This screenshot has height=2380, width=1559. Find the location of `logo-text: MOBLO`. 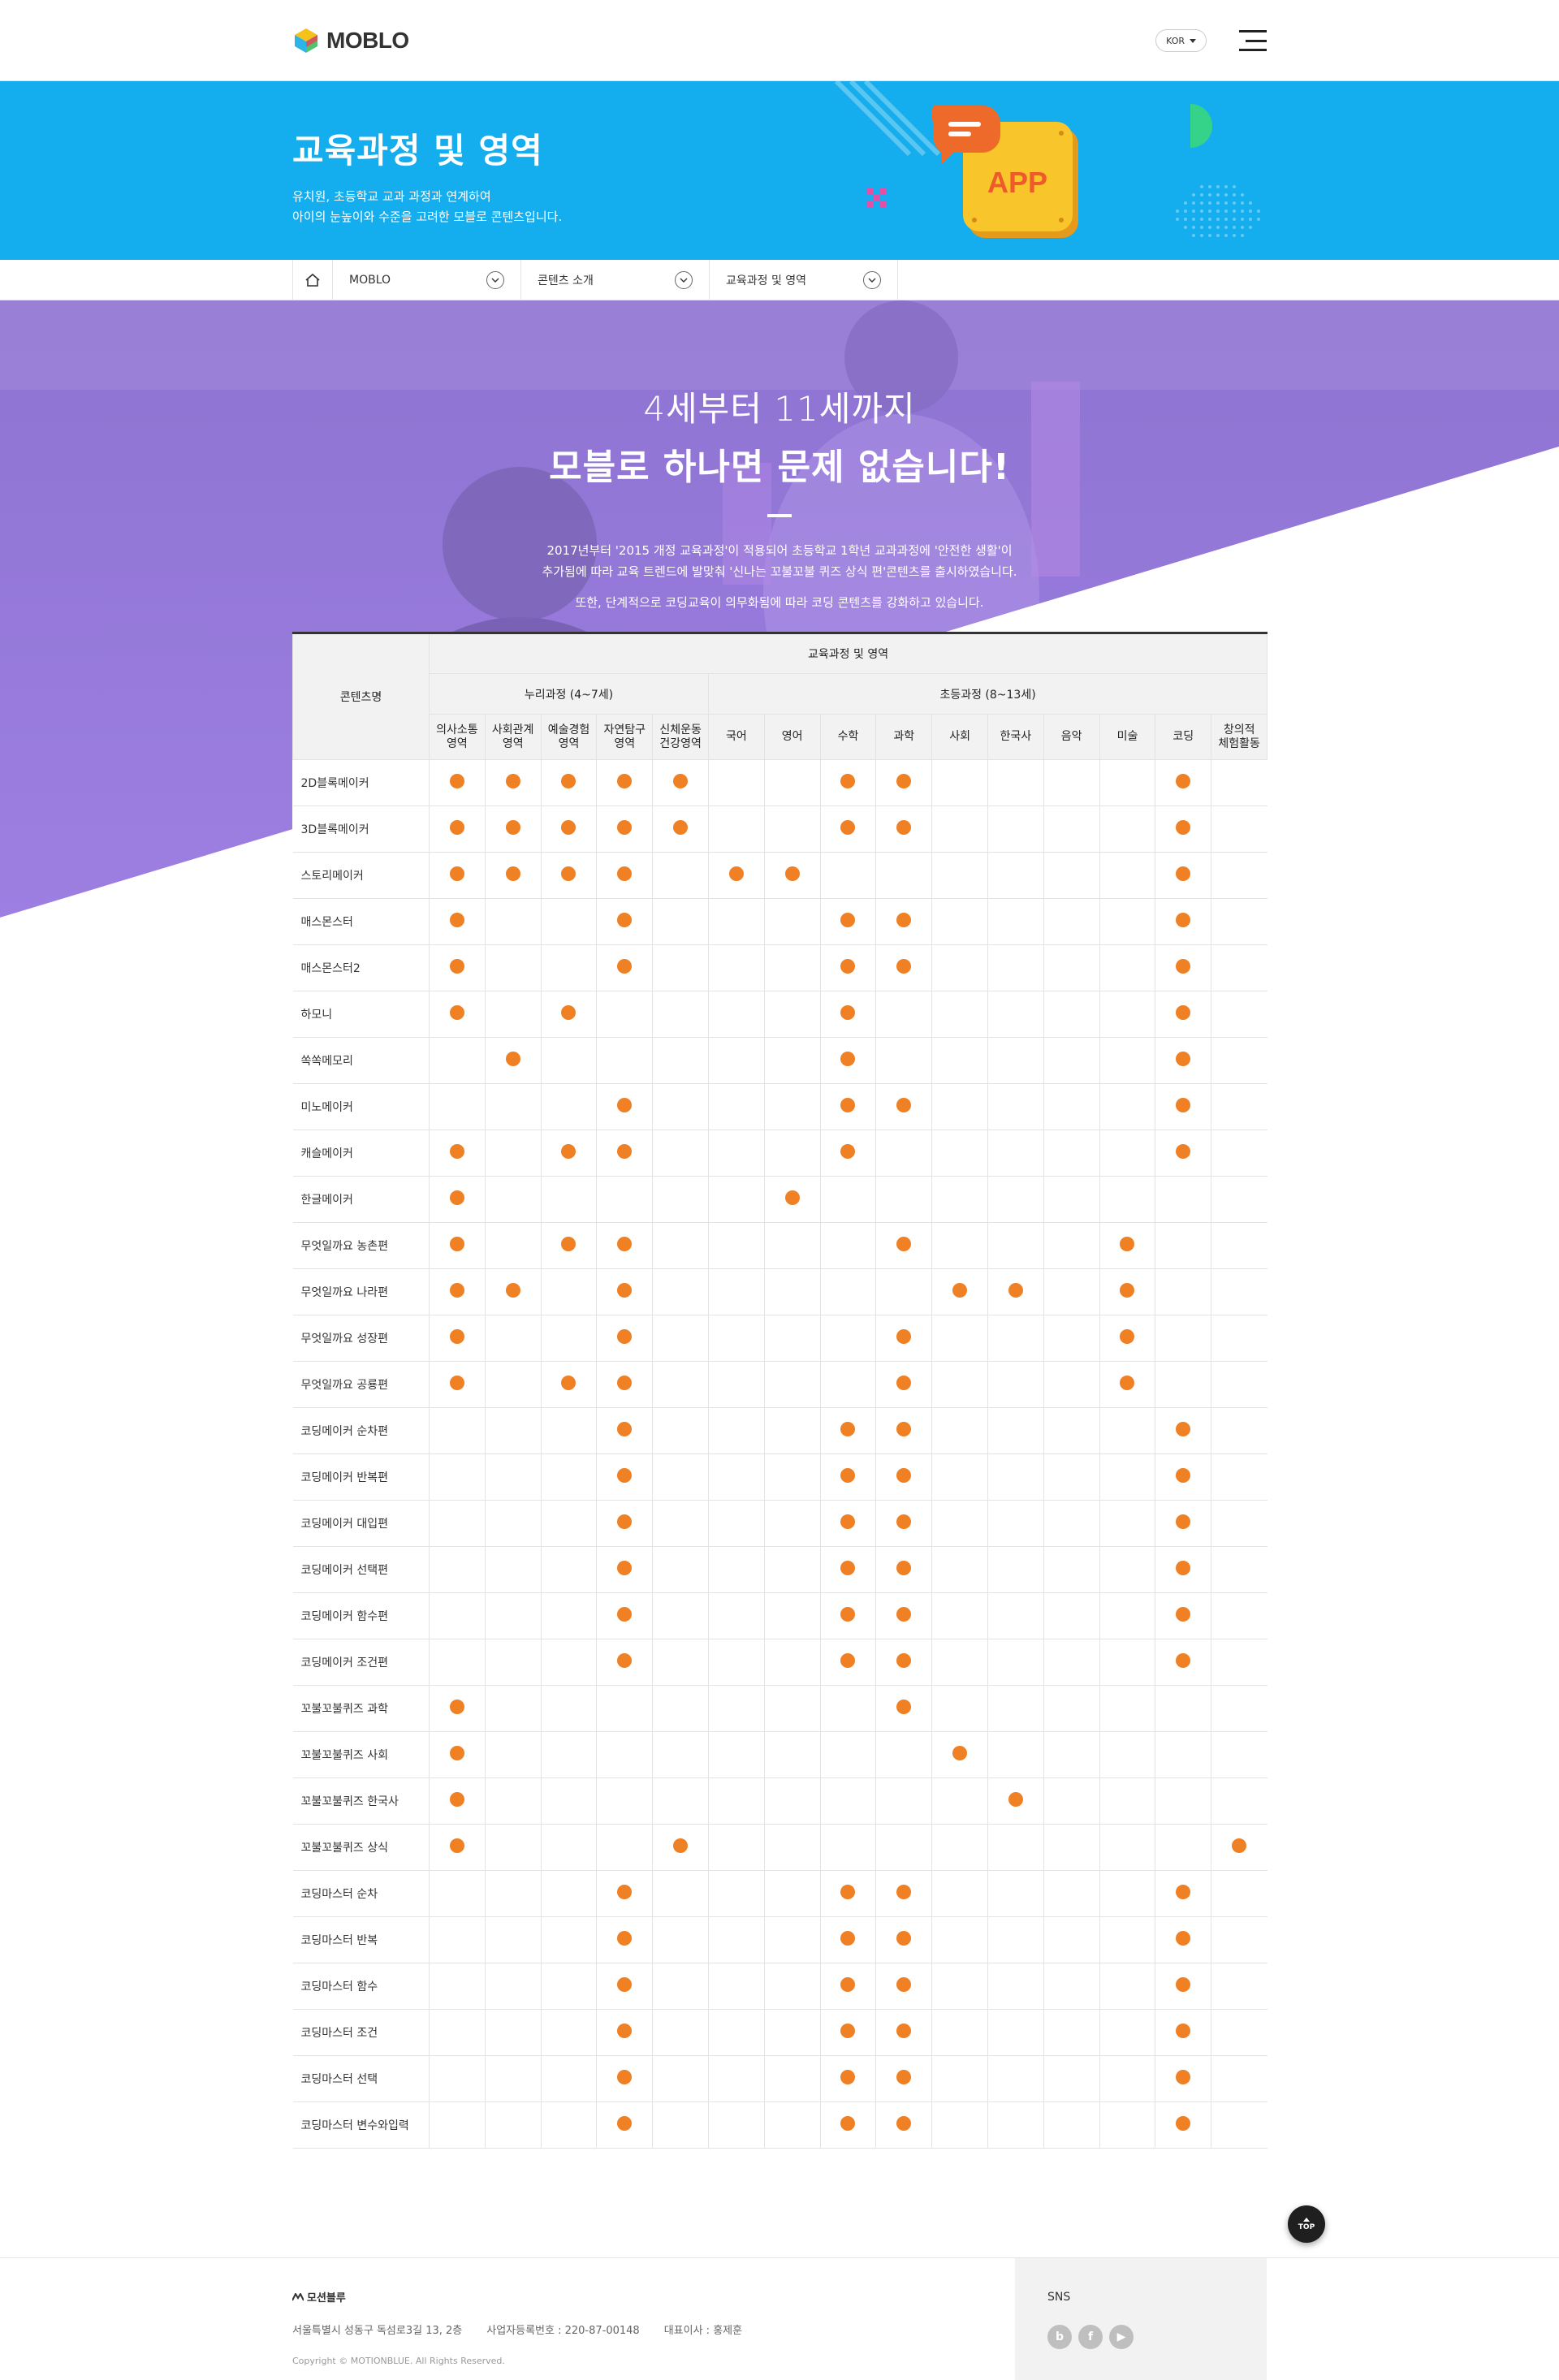

logo-text: MOBLO is located at coordinates (367, 40).